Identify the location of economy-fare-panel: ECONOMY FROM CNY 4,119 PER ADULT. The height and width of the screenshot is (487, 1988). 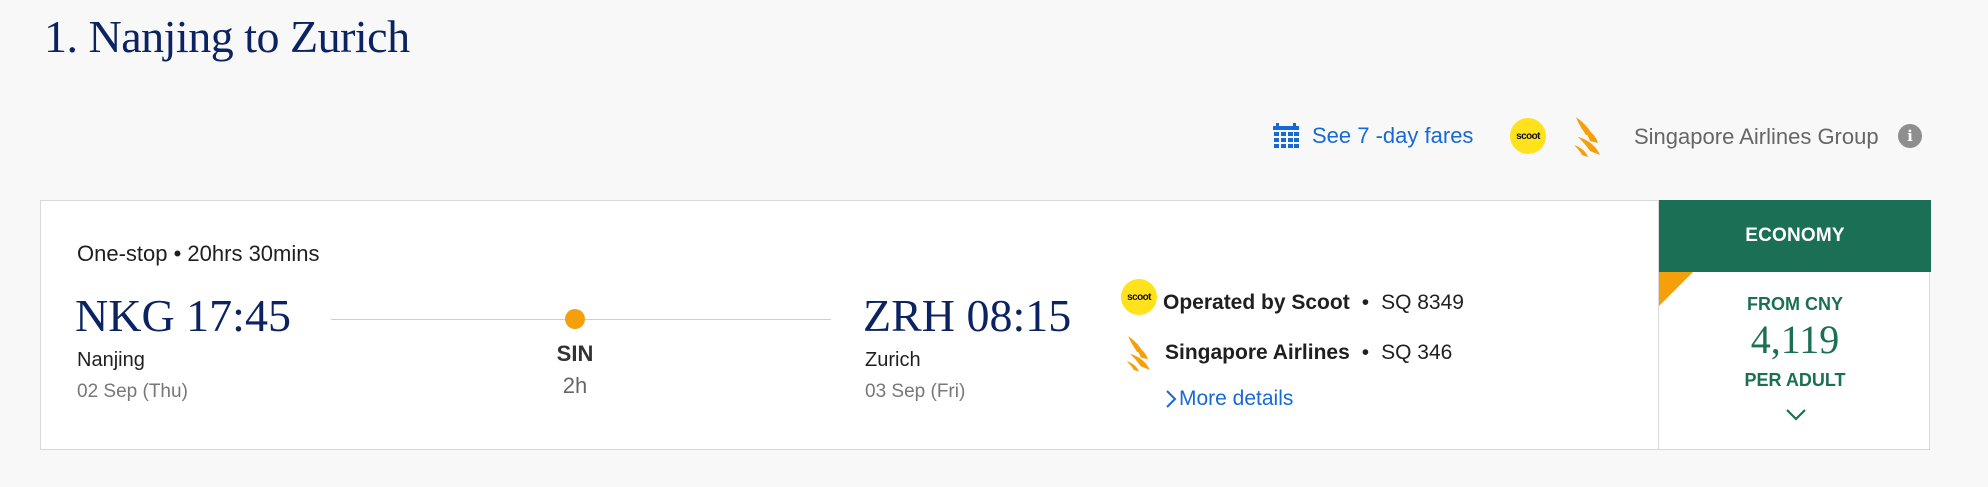
(1794, 325).